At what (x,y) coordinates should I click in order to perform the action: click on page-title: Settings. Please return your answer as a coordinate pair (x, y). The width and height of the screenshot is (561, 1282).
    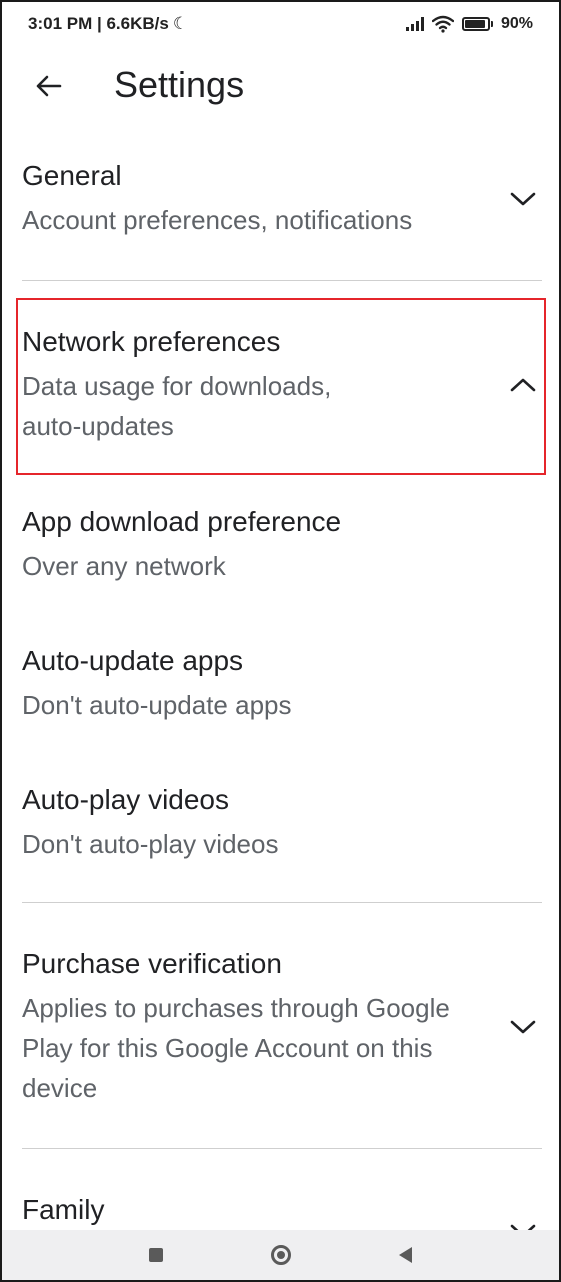
    Looking at the image, I should click on (179, 84).